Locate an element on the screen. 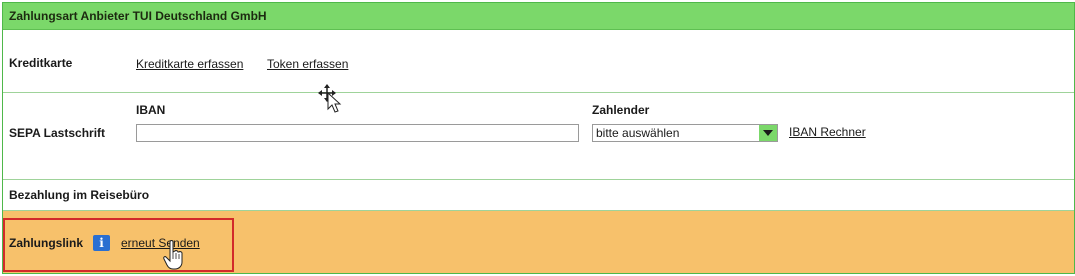  sepa-label: SEPA Lastschrift is located at coordinates (57, 133).